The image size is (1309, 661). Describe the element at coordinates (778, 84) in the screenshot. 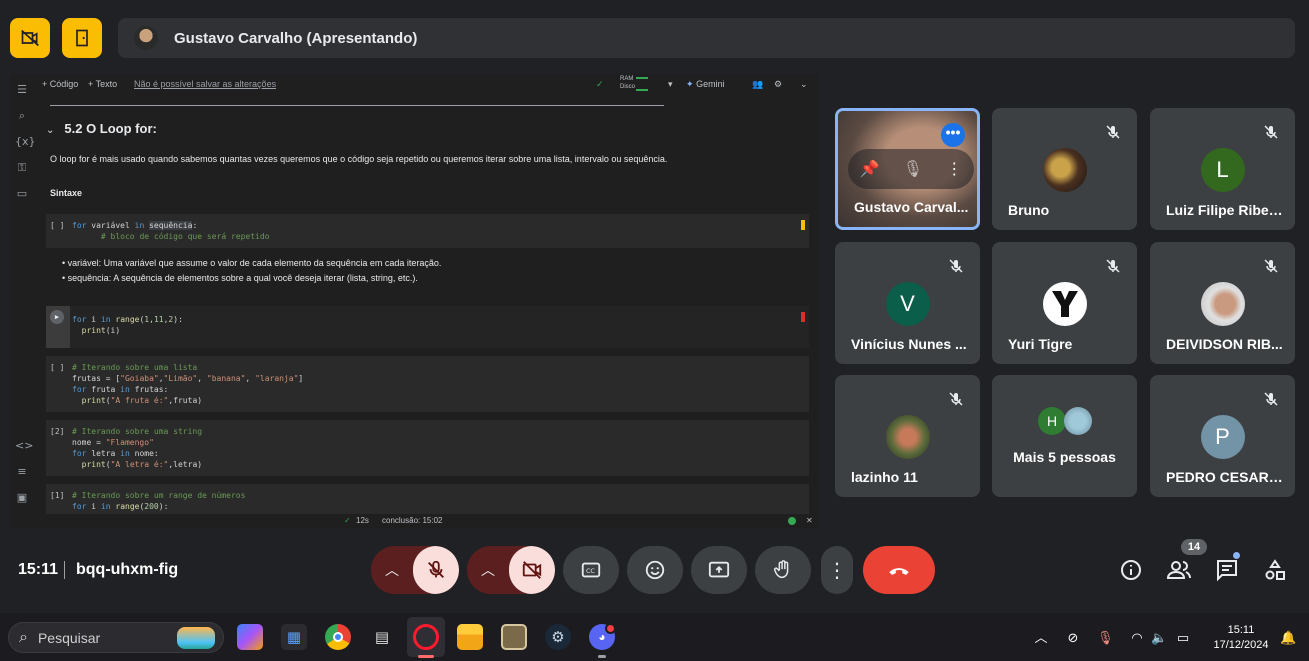

I see `settings-gear-icon: ⚙` at that location.